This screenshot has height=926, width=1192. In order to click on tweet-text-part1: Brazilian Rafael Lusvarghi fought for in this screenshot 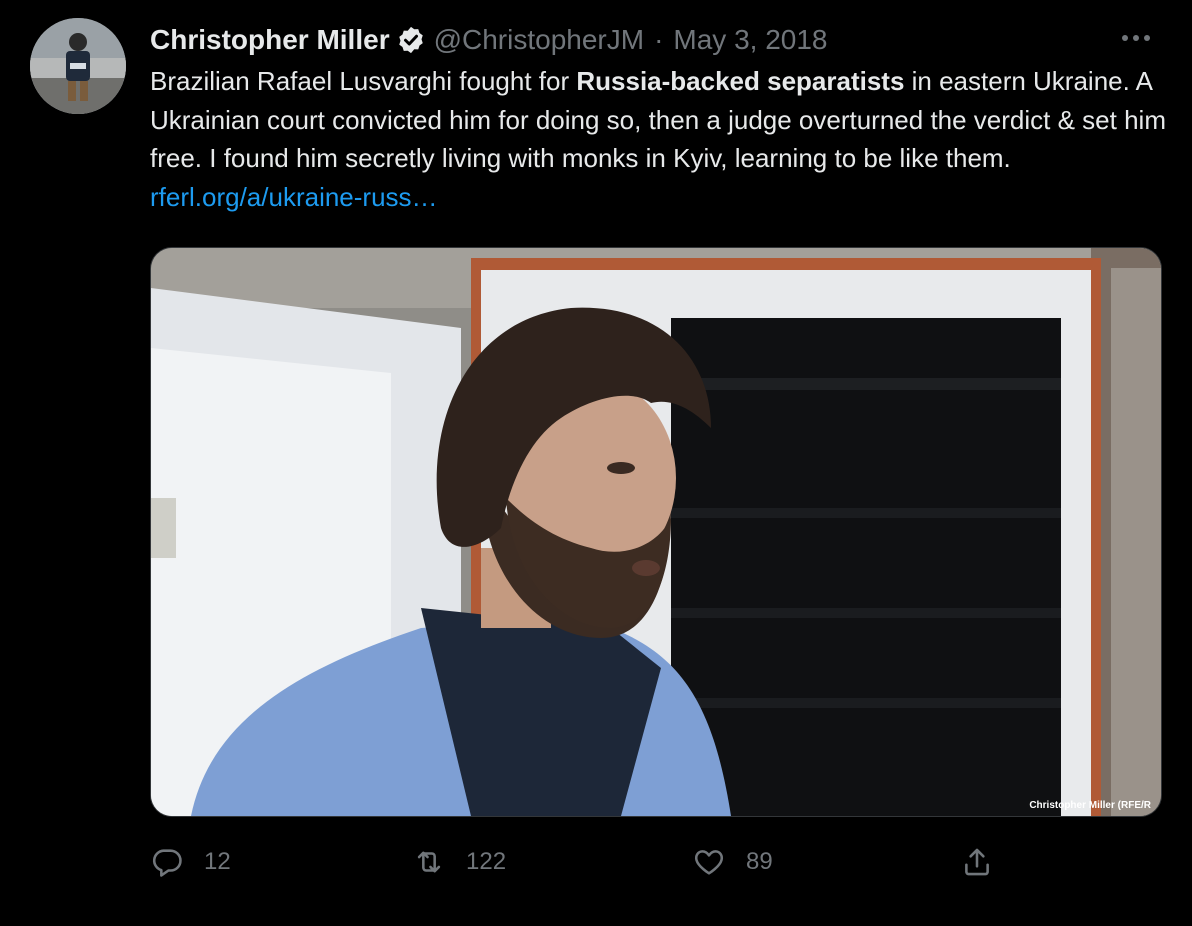, I will do `click(363, 81)`.